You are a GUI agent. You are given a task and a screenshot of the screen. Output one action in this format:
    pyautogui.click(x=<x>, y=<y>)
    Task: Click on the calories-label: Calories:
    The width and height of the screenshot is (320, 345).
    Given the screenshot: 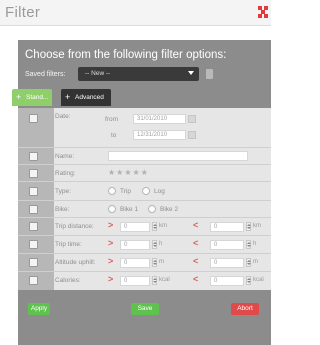 What is the action you would take?
    pyautogui.click(x=68, y=280)
    